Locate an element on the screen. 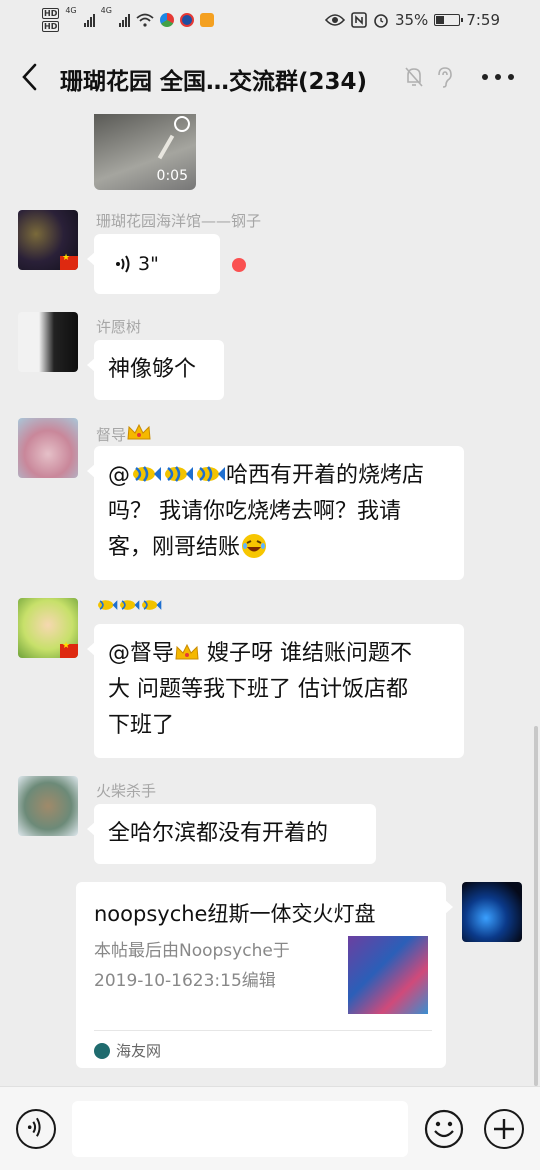  emoji-icon is located at coordinates (444, 1129).